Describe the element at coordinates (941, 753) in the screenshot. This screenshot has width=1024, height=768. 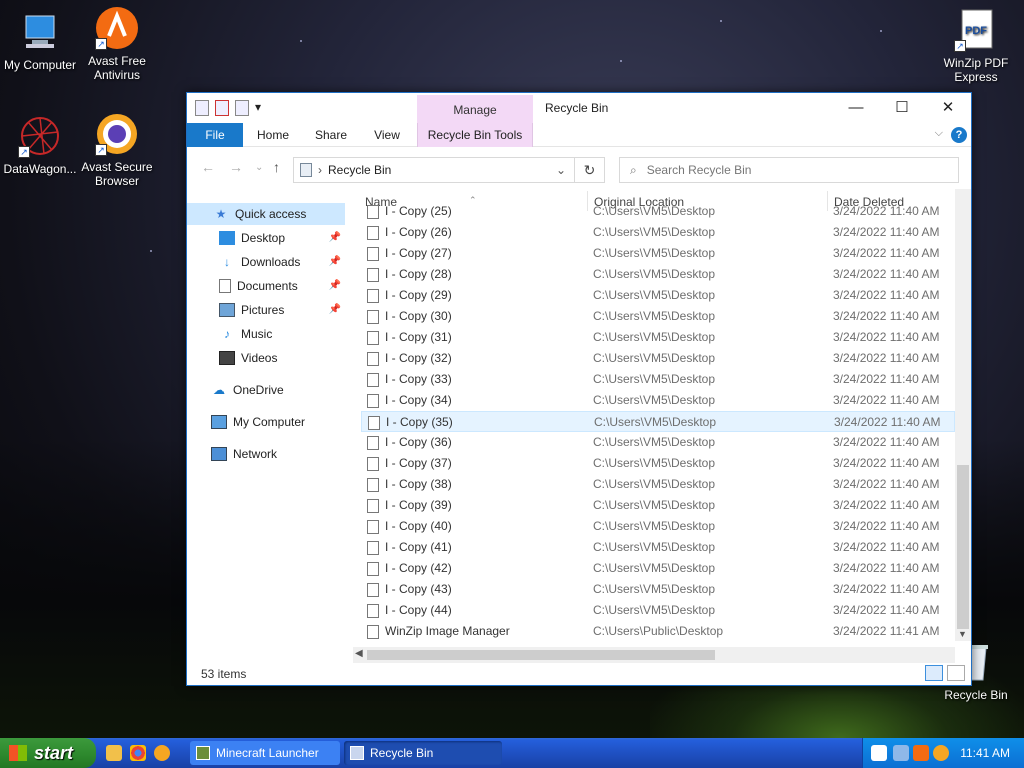
I see `browser-tray-icon` at that location.